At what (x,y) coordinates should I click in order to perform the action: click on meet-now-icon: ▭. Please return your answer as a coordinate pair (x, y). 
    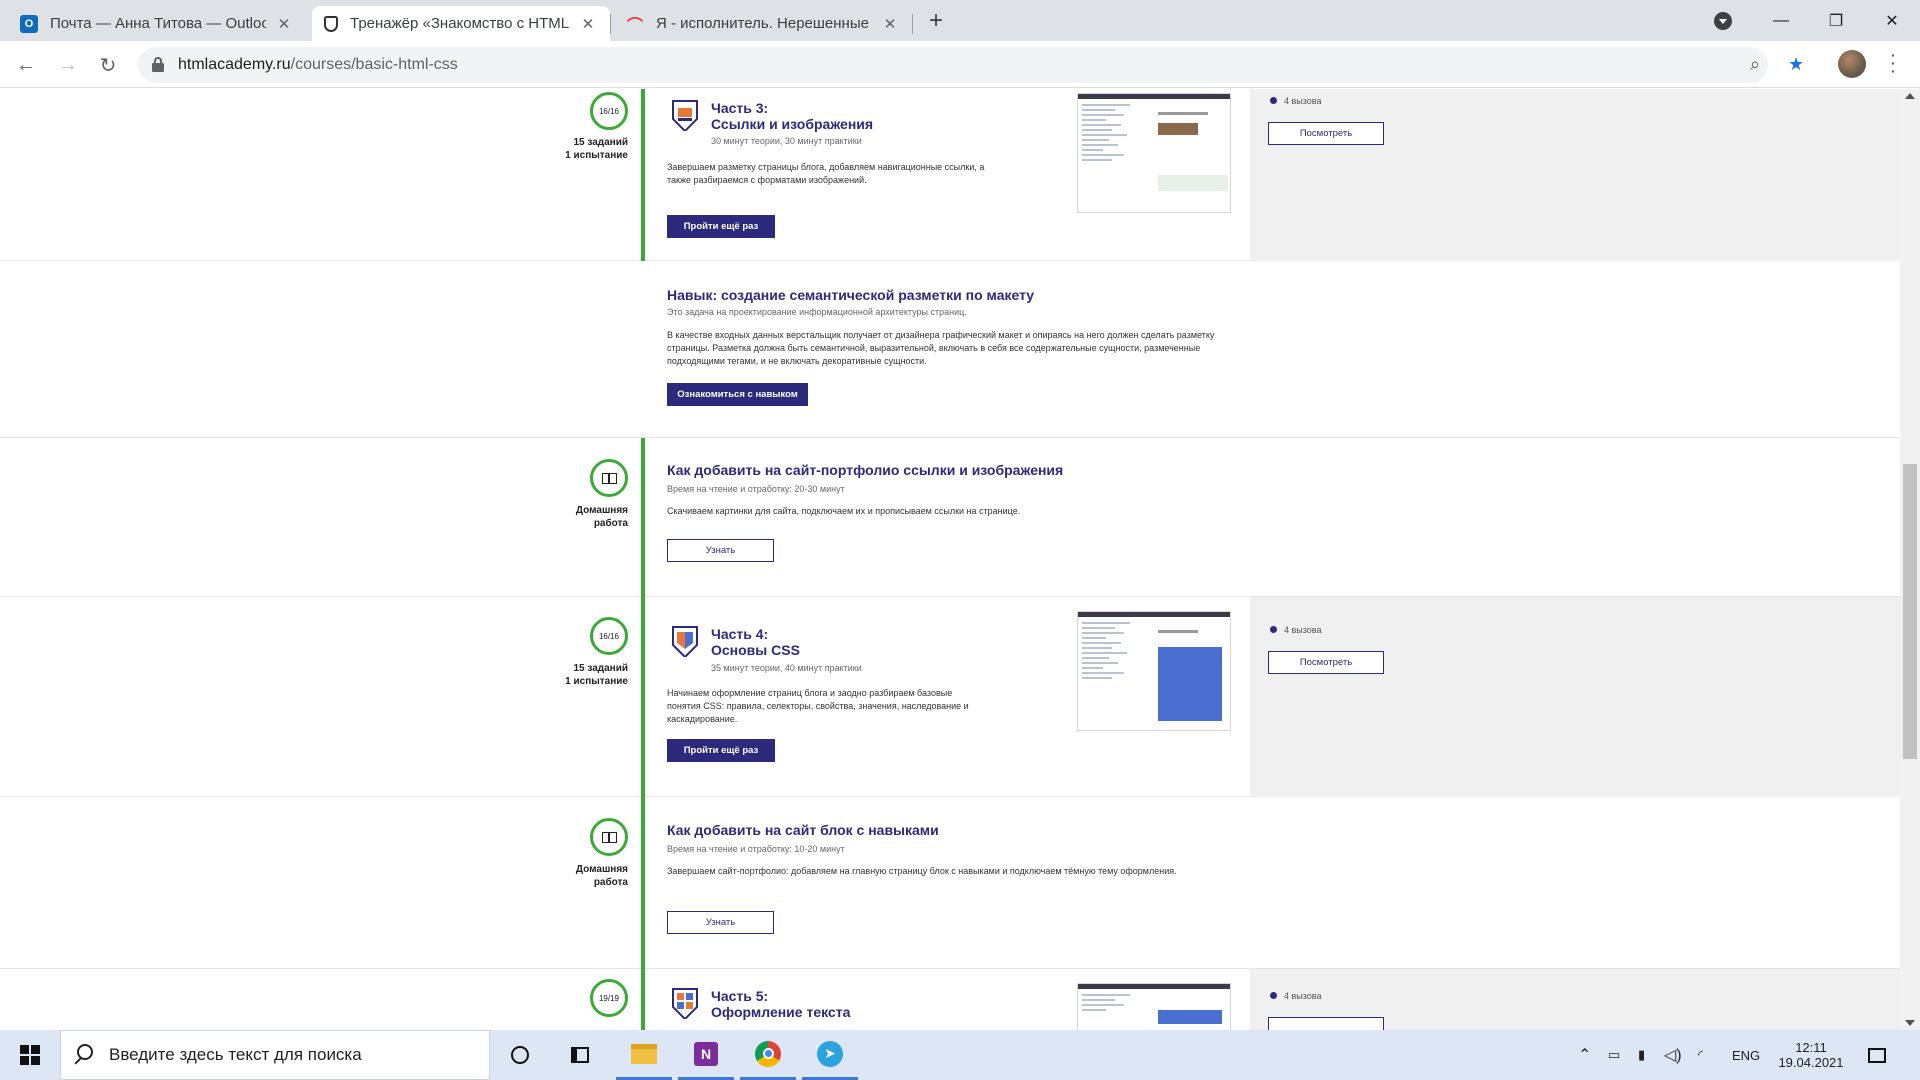
    Looking at the image, I should click on (1614, 1055).